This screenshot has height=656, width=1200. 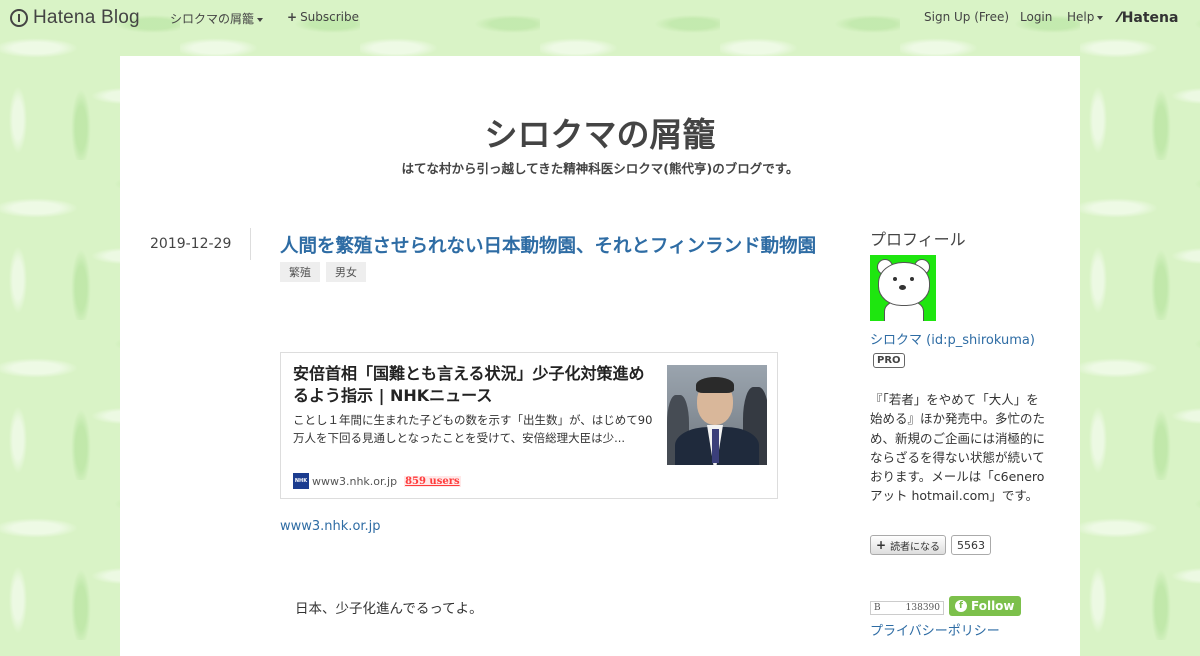 What do you see at coordinates (300, 272) in the screenshot?
I see `tag-link: 繁殖` at bounding box center [300, 272].